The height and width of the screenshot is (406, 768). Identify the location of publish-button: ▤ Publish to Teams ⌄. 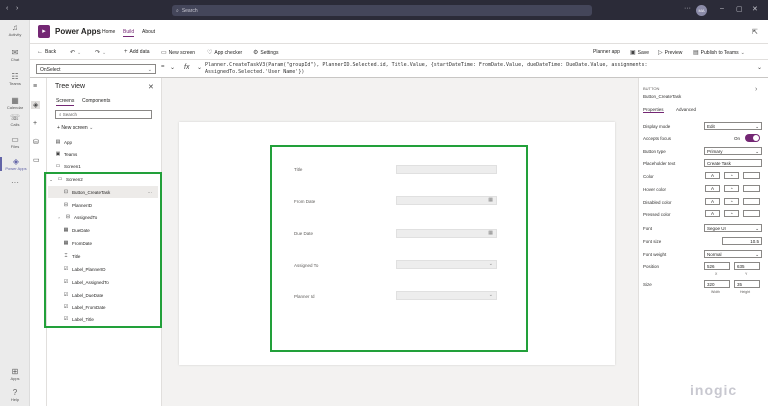
(719, 53).